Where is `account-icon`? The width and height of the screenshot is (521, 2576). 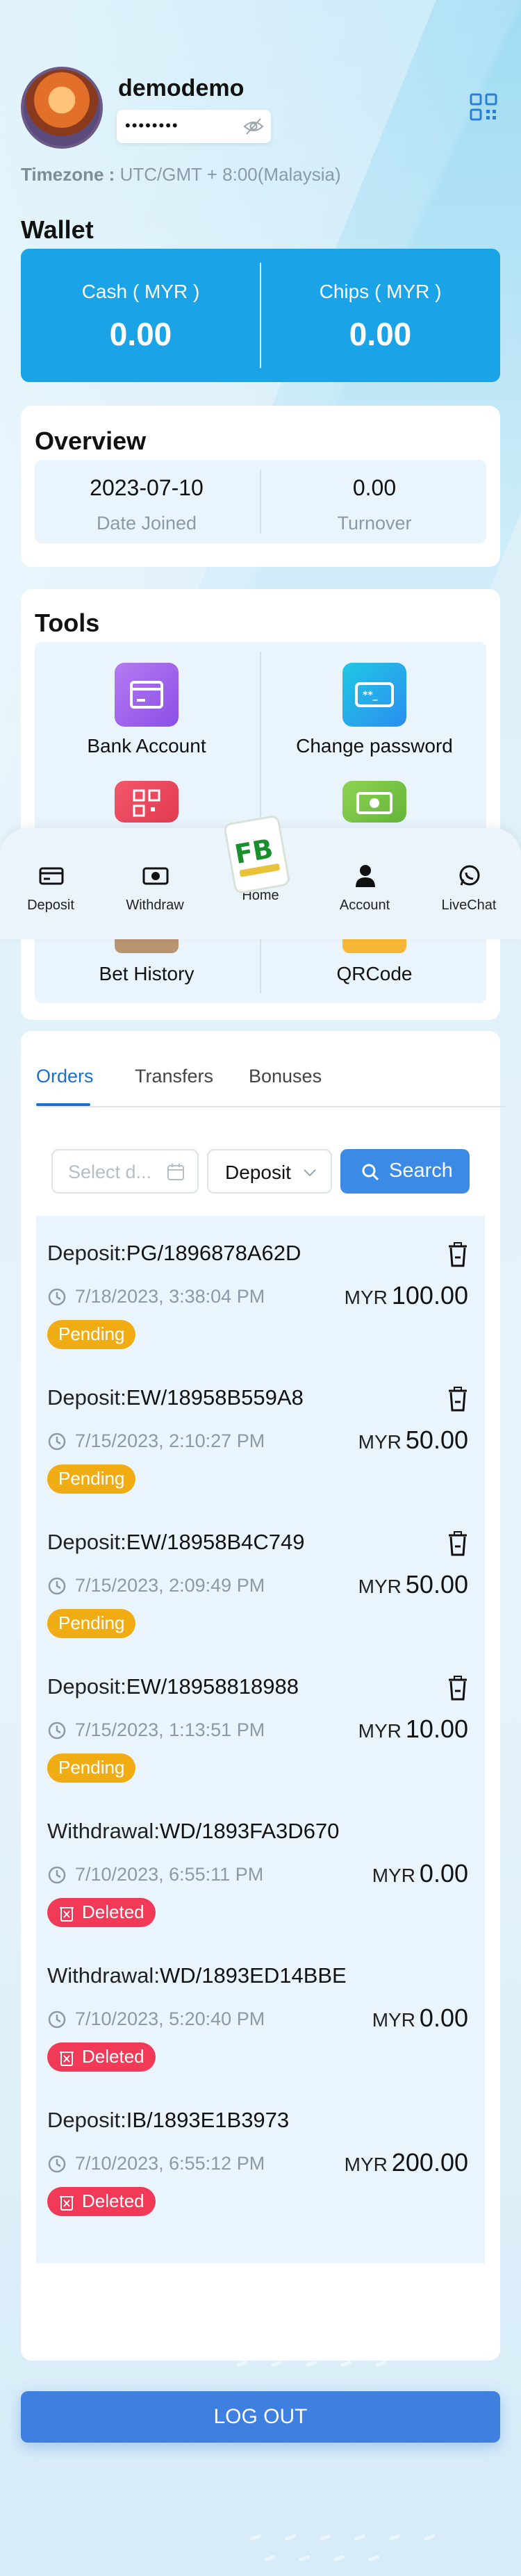 account-icon is located at coordinates (365, 876).